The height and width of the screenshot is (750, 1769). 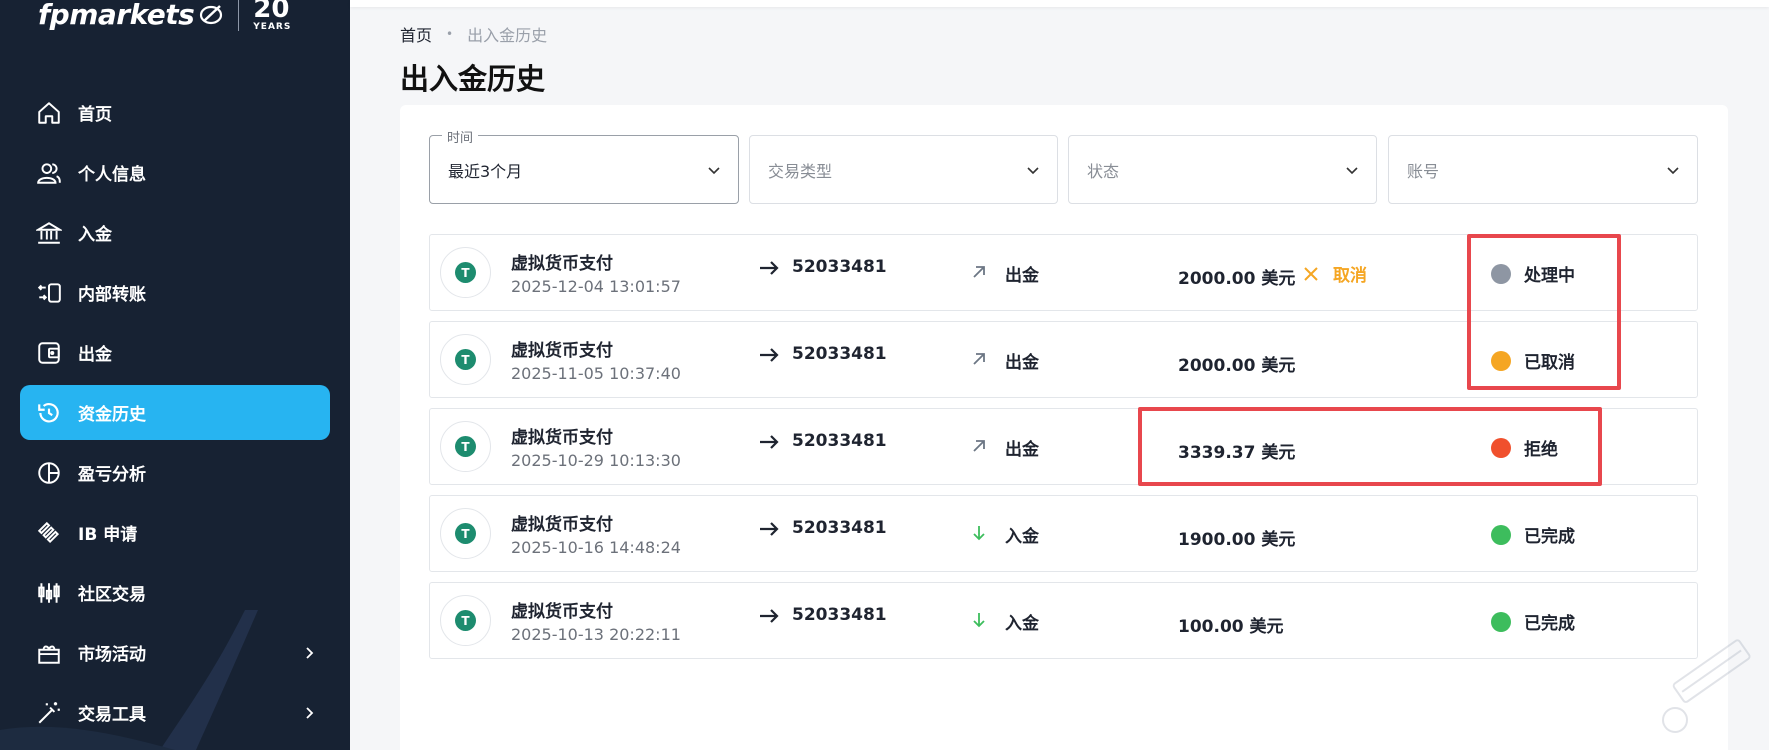 What do you see at coordinates (1541, 450) in the screenshot?
I see `status-text: 拒绝` at bounding box center [1541, 450].